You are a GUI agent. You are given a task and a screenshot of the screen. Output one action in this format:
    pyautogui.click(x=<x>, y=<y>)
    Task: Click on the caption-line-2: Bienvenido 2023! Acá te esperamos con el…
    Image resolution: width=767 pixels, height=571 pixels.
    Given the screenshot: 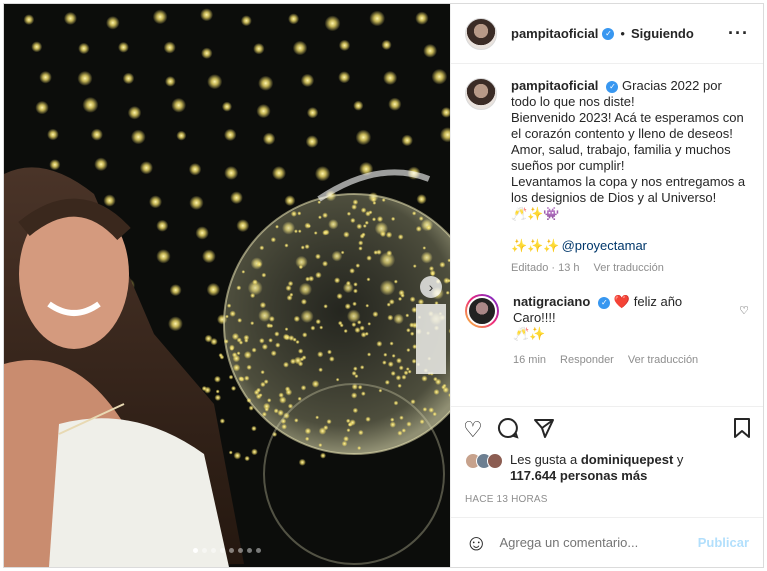 What is the action you would take?
    pyautogui.click(x=627, y=125)
    